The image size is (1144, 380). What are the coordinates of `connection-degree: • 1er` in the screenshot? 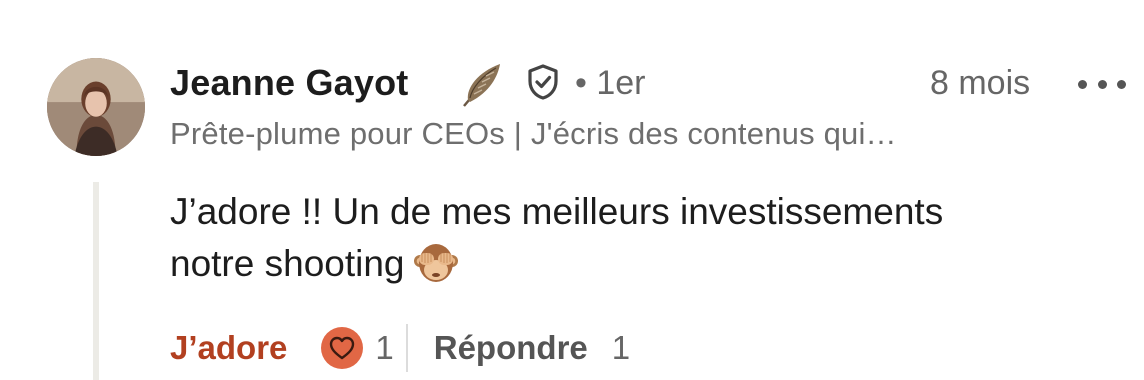 It's located at (610, 83).